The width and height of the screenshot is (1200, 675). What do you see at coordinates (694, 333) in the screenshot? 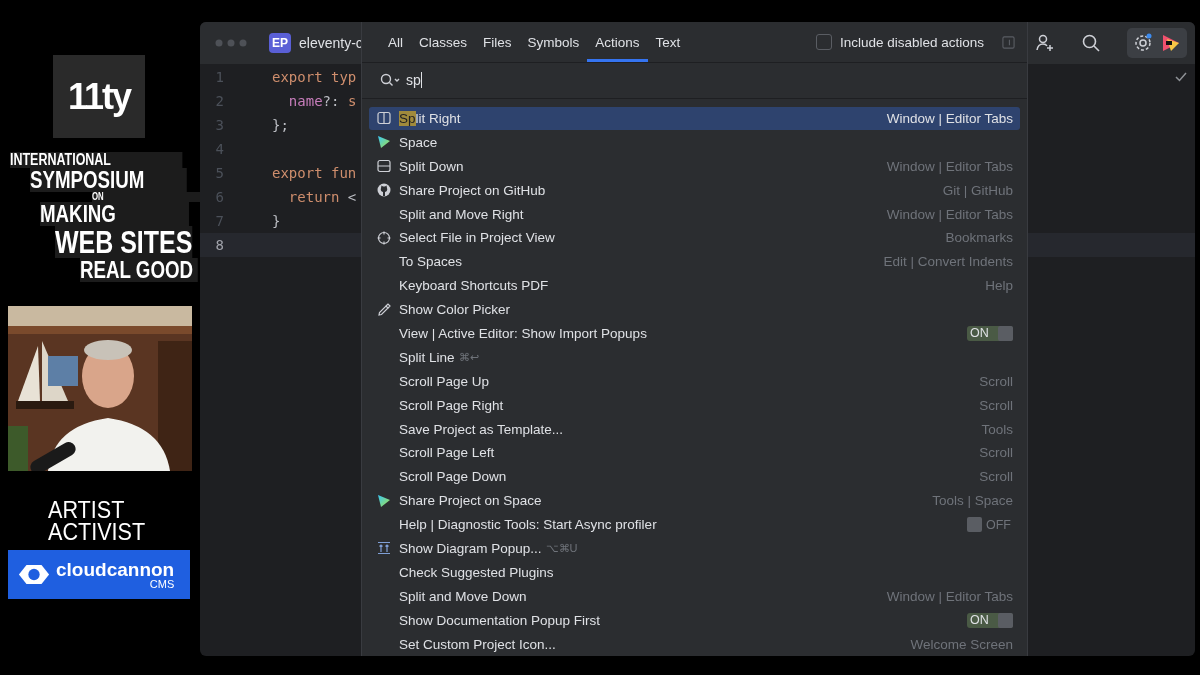
I see `action-item: View | Active Editor: Show Import Popups ON` at bounding box center [694, 333].